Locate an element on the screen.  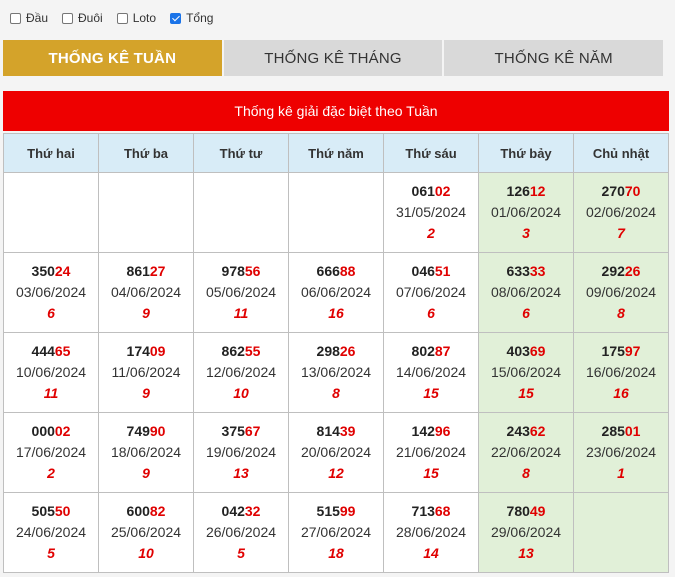
digit-sum: 8 is located at coordinates (336, 393).